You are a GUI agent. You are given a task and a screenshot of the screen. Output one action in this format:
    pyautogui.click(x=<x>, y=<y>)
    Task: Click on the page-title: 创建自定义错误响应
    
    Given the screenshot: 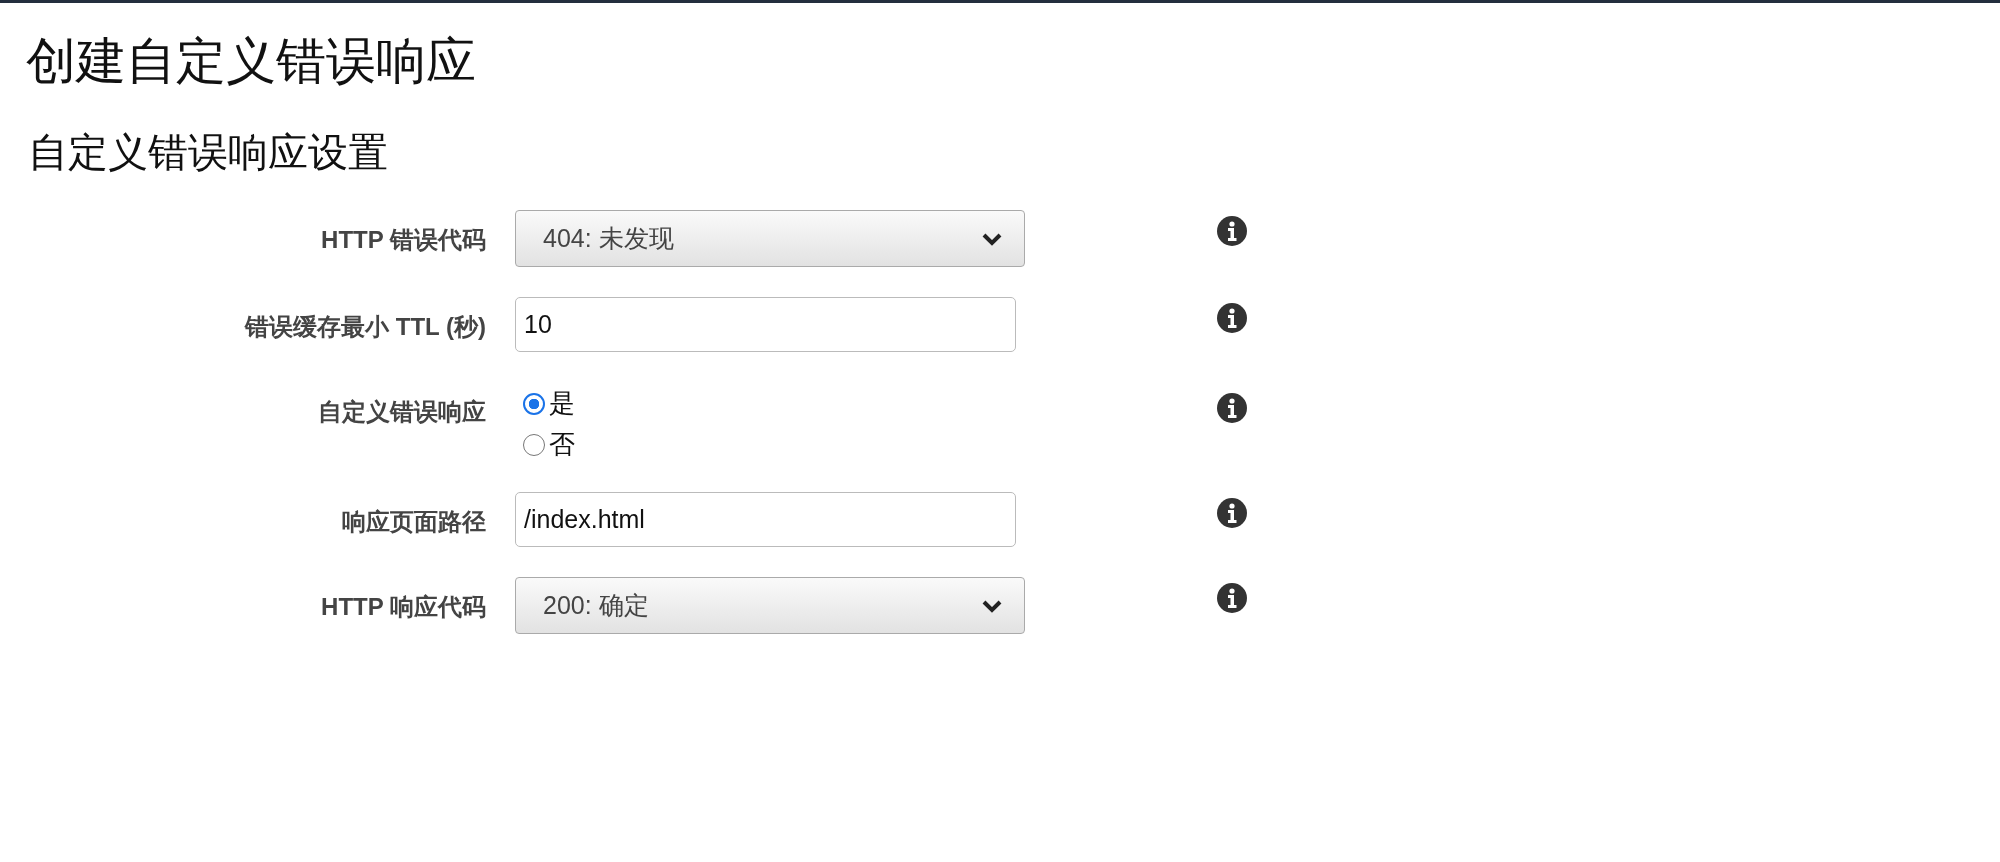 What is the action you would take?
    pyautogui.click(x=251, y=61)
    